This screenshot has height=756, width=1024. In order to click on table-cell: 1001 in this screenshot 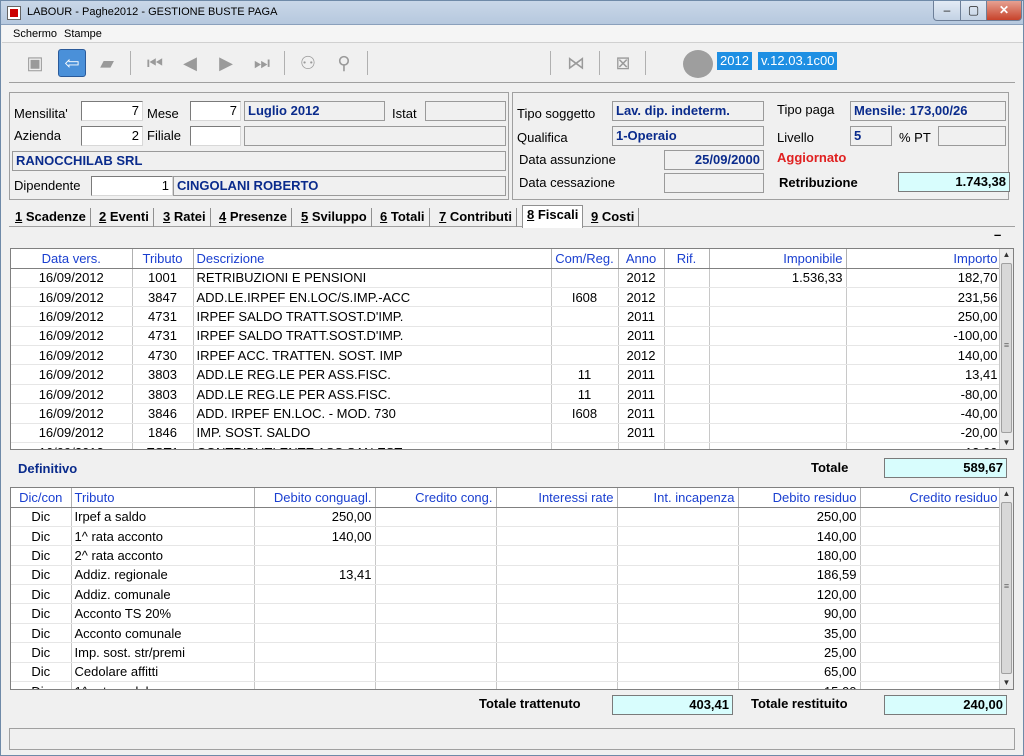, I will do `click(163, 278)`.